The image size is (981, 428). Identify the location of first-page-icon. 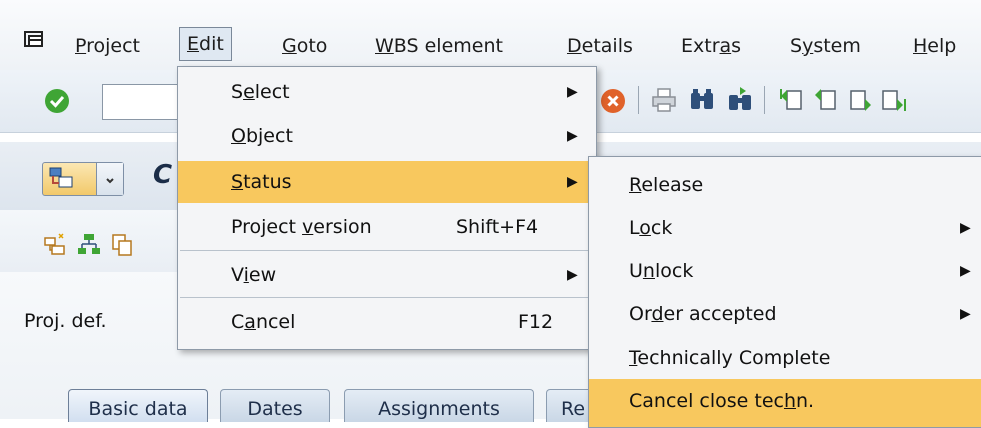
(792, 100).